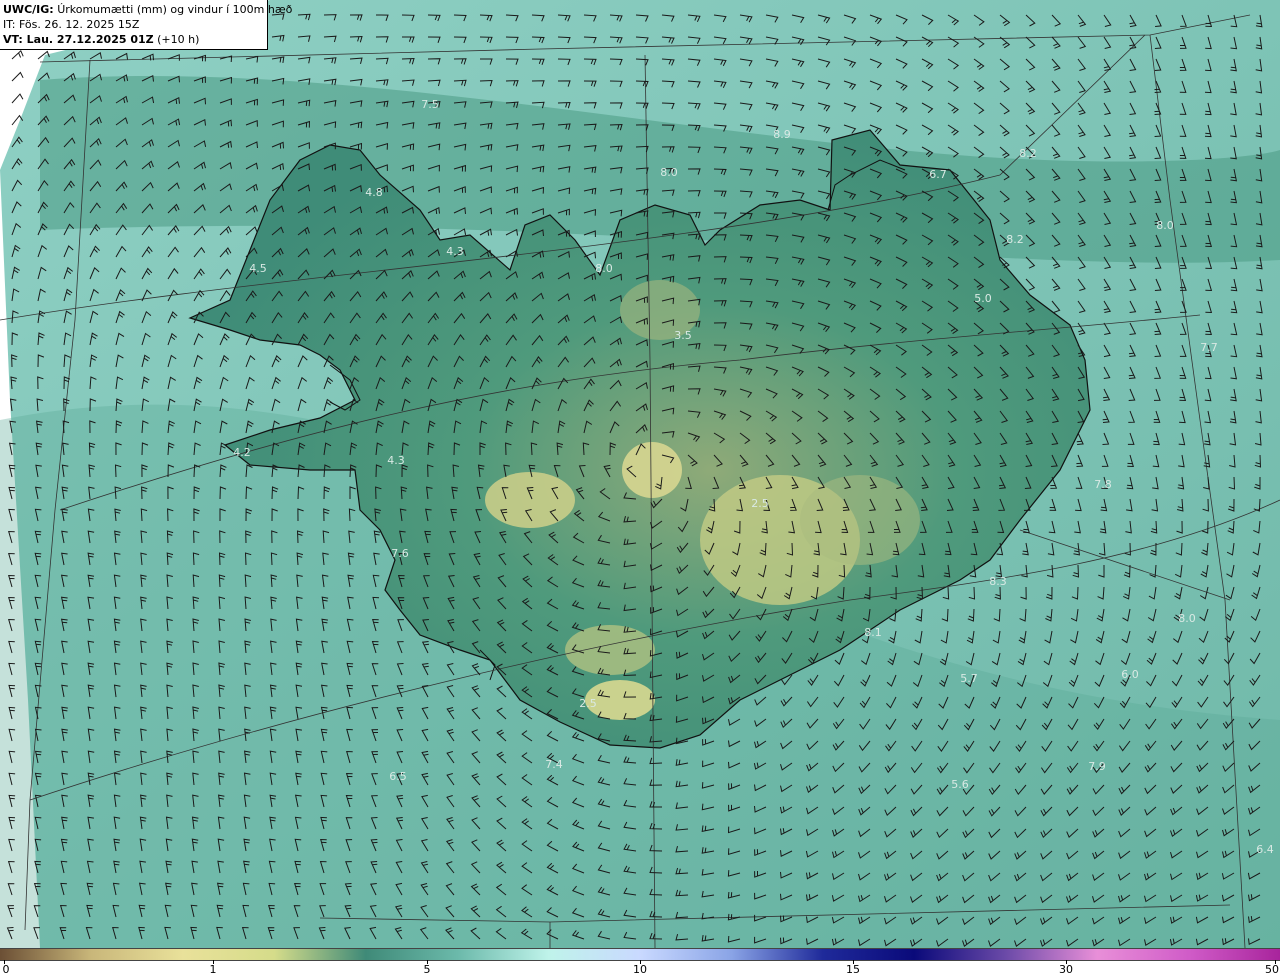 The image size is (1280, 978). What do you see at coordinates (960, 784) in the screenshot?
I see `precip-value-label: 5.6` at bounding box center [960, 784].